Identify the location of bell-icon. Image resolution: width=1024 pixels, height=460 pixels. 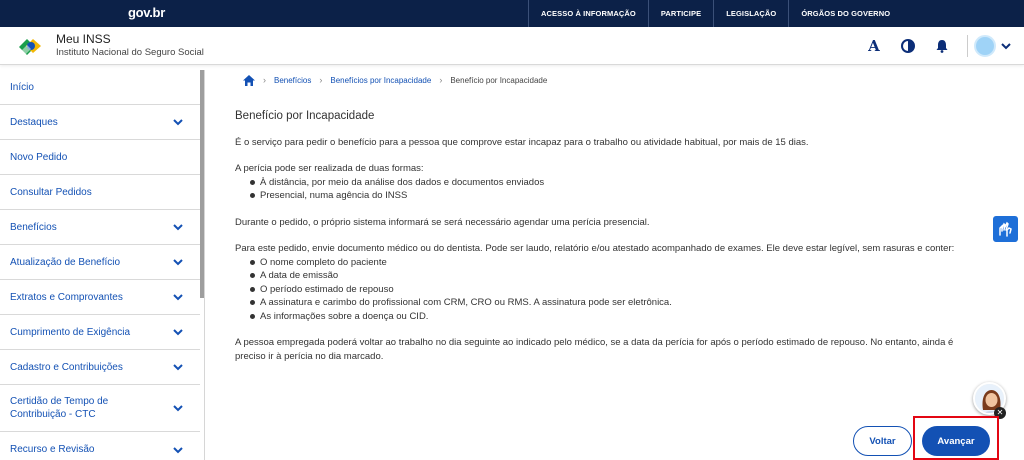
(942, 46).